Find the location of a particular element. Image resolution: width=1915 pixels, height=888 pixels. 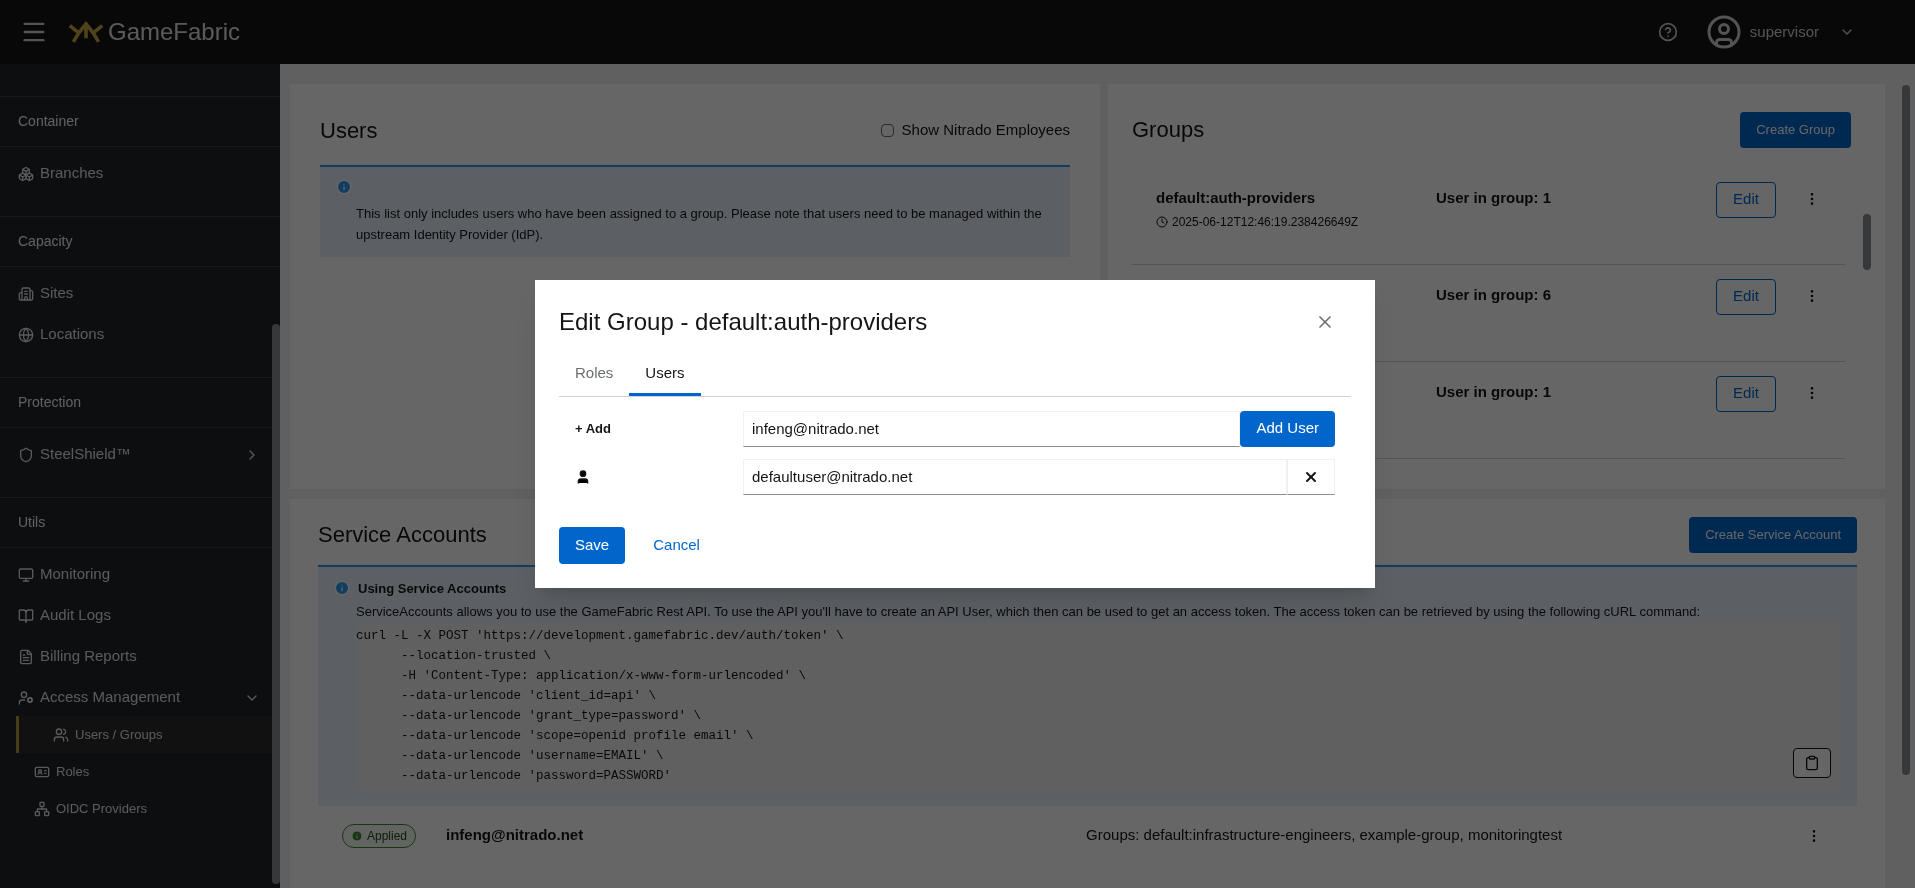

avatar-icon is located at coordinates (1723, 32).